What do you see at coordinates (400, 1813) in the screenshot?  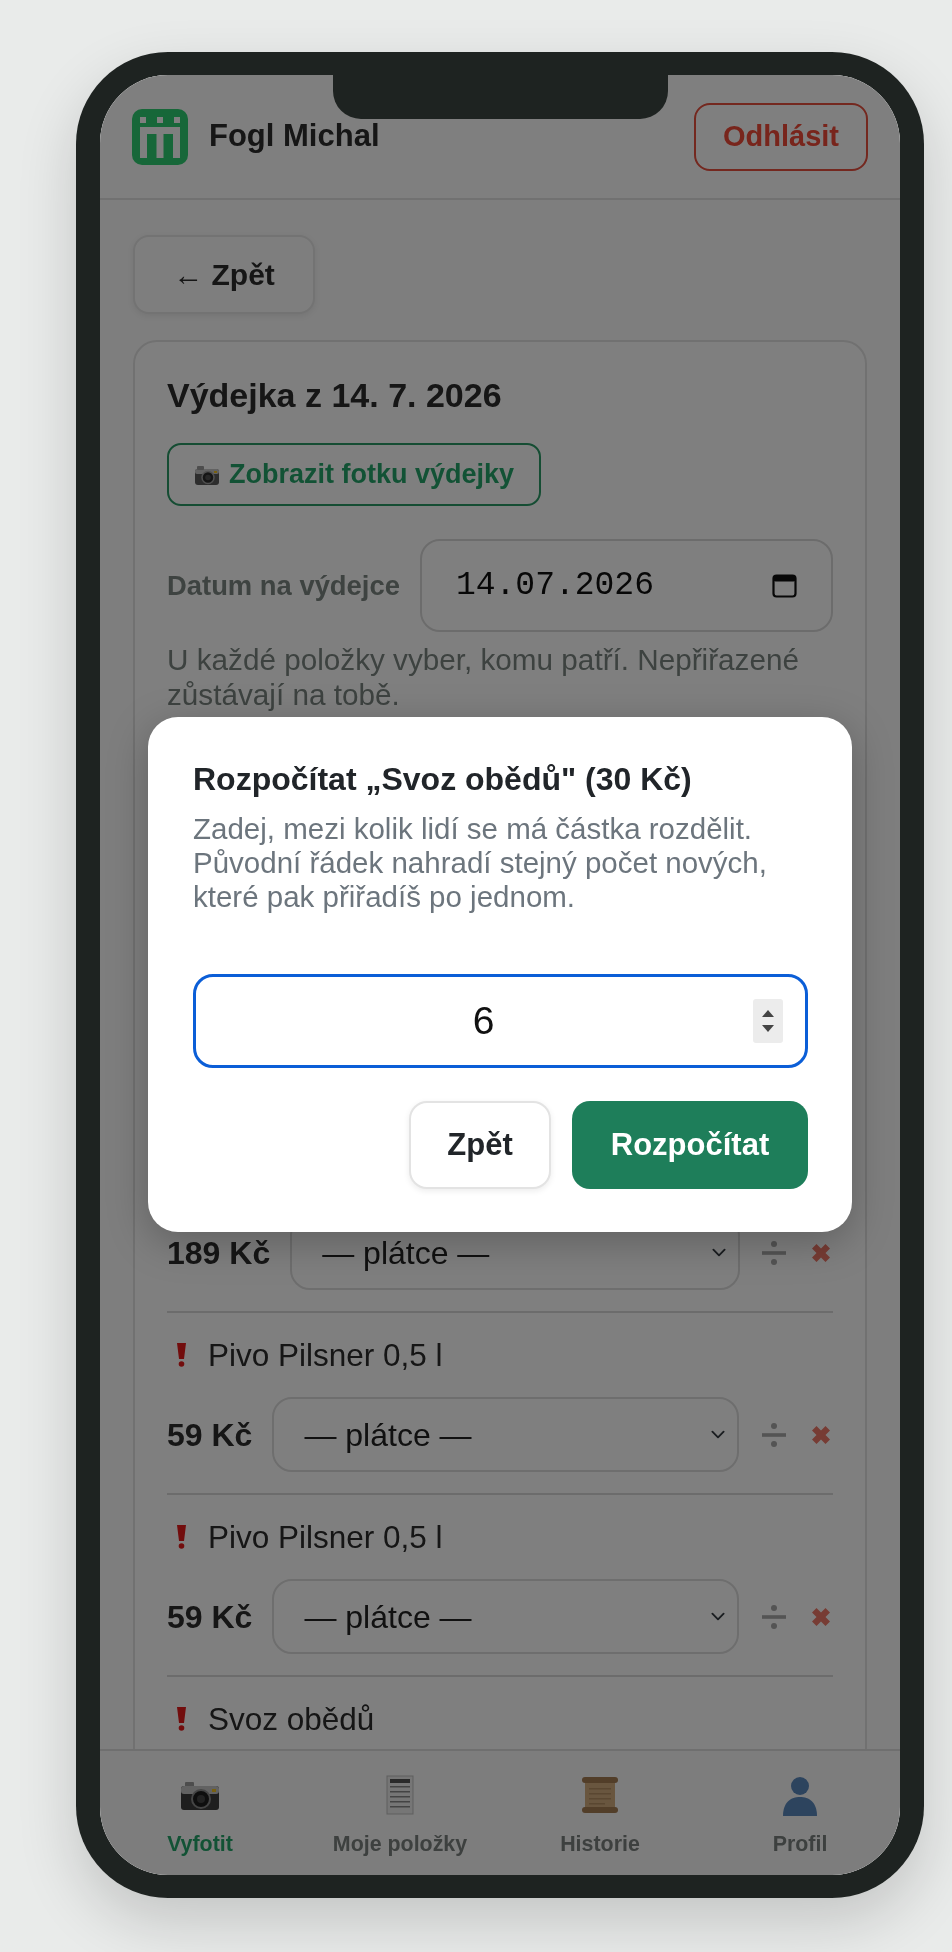 I see `nav-tab: Moje položky` at bounding box center [400, 1813].